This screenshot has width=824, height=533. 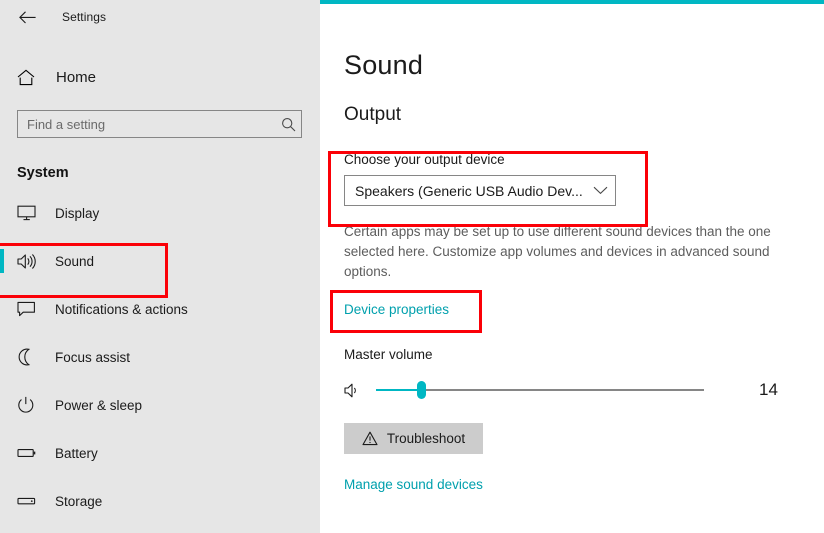 I want to click on sidebar-item-focus-assist: Focus assist, so click(x=160, y=357).